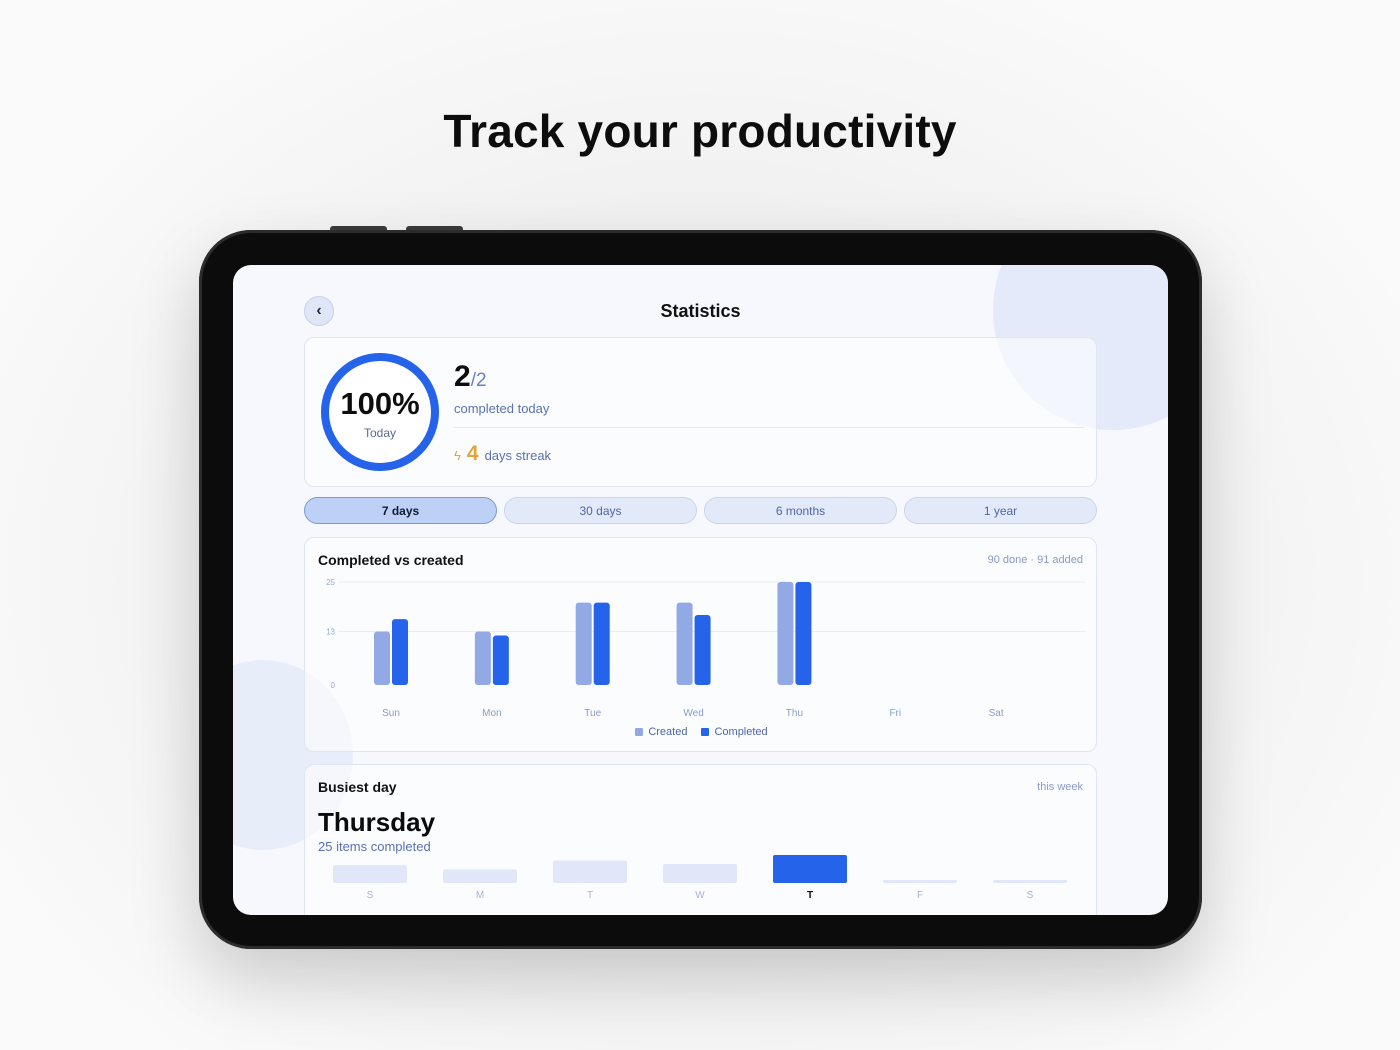 This screenshot has height=1050, width=1400. What do you see at coordinates (500, 660) in the screenshot?
I see `bar-completed-mon` at bounding box center [500, 660].